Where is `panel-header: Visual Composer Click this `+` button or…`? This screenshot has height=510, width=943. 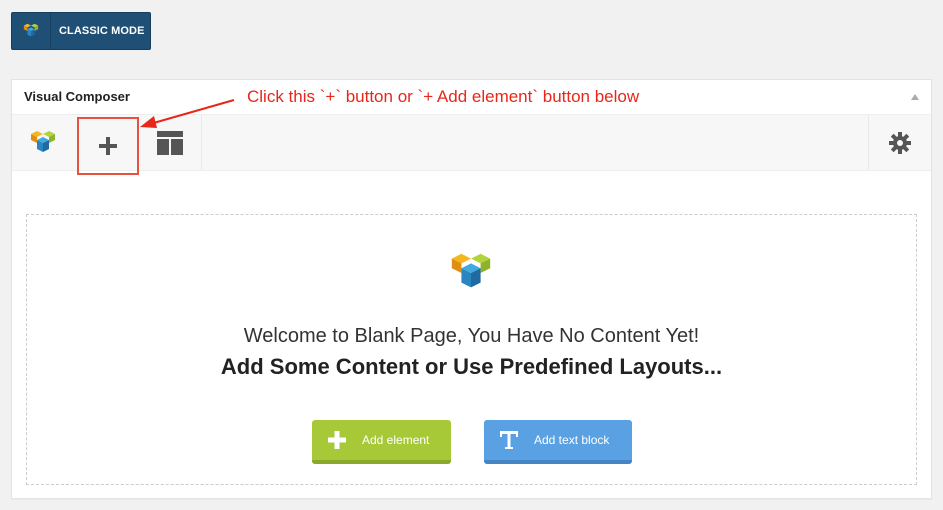 panel-header: Visual Composer Click this `+` button or… is located at coordinates (471, 97).